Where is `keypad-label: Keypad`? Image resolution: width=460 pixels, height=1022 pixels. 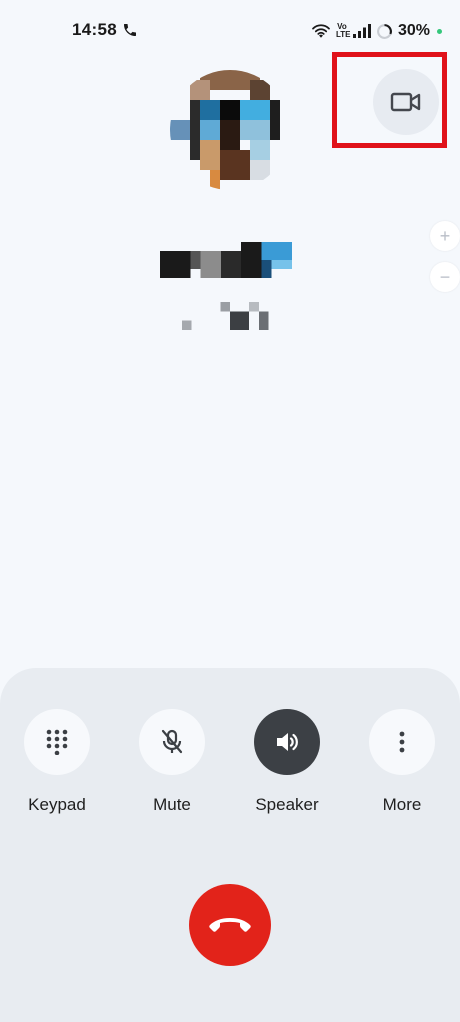 keypad-label: Keypad is located at coordinates (57, 804).